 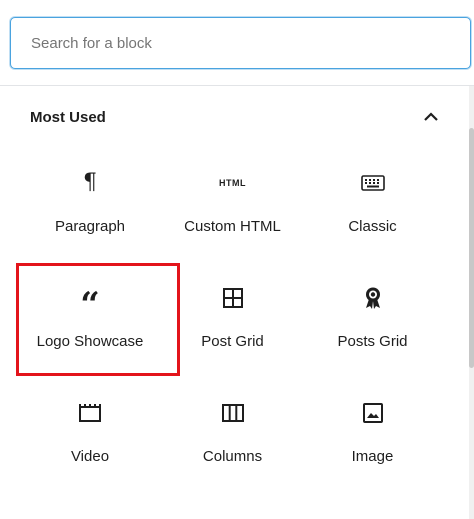 What do you see at coordinates (90, 437) in the screenshot?
I see `block-video: Video` at bounding box center [90, 437].